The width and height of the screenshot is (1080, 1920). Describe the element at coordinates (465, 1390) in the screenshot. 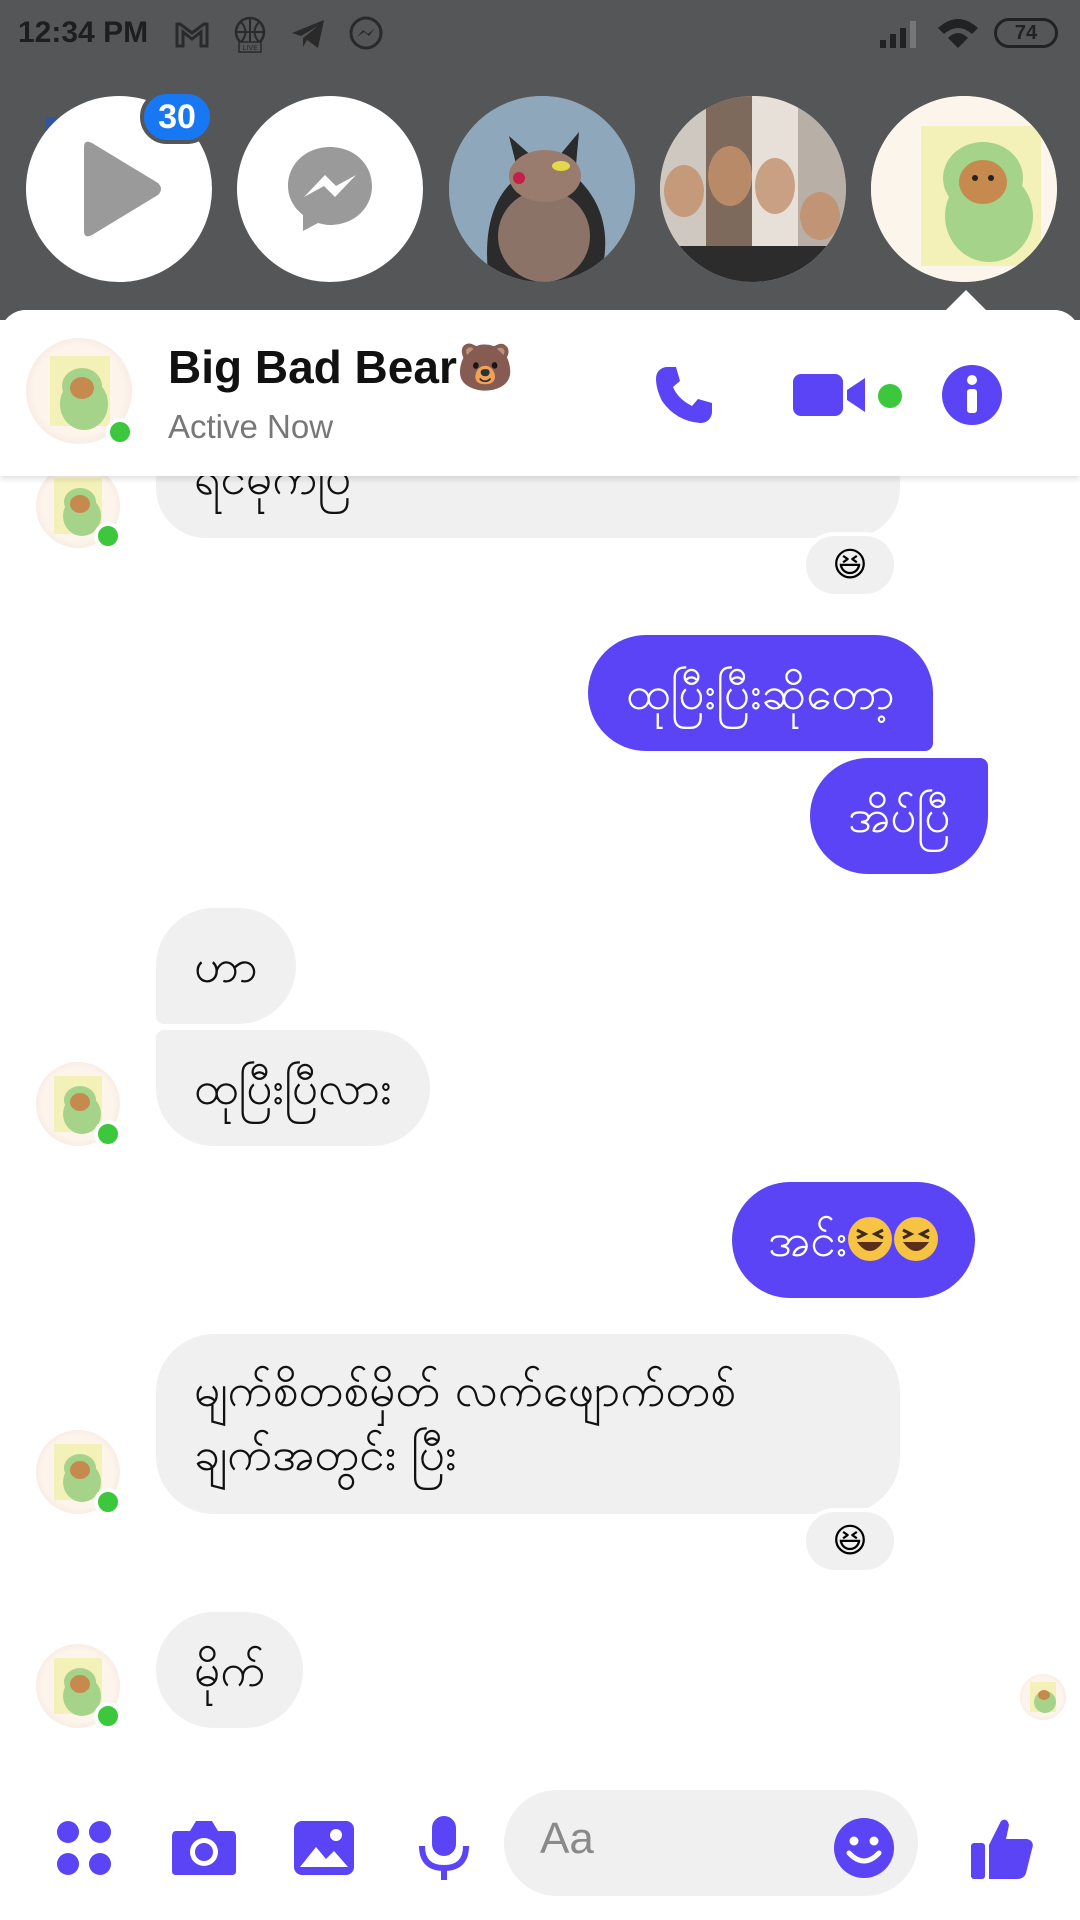

I see `message-text-line: မျက်စိတစ်မှိတ် လက်ဖျောက်တစ်` at that location.